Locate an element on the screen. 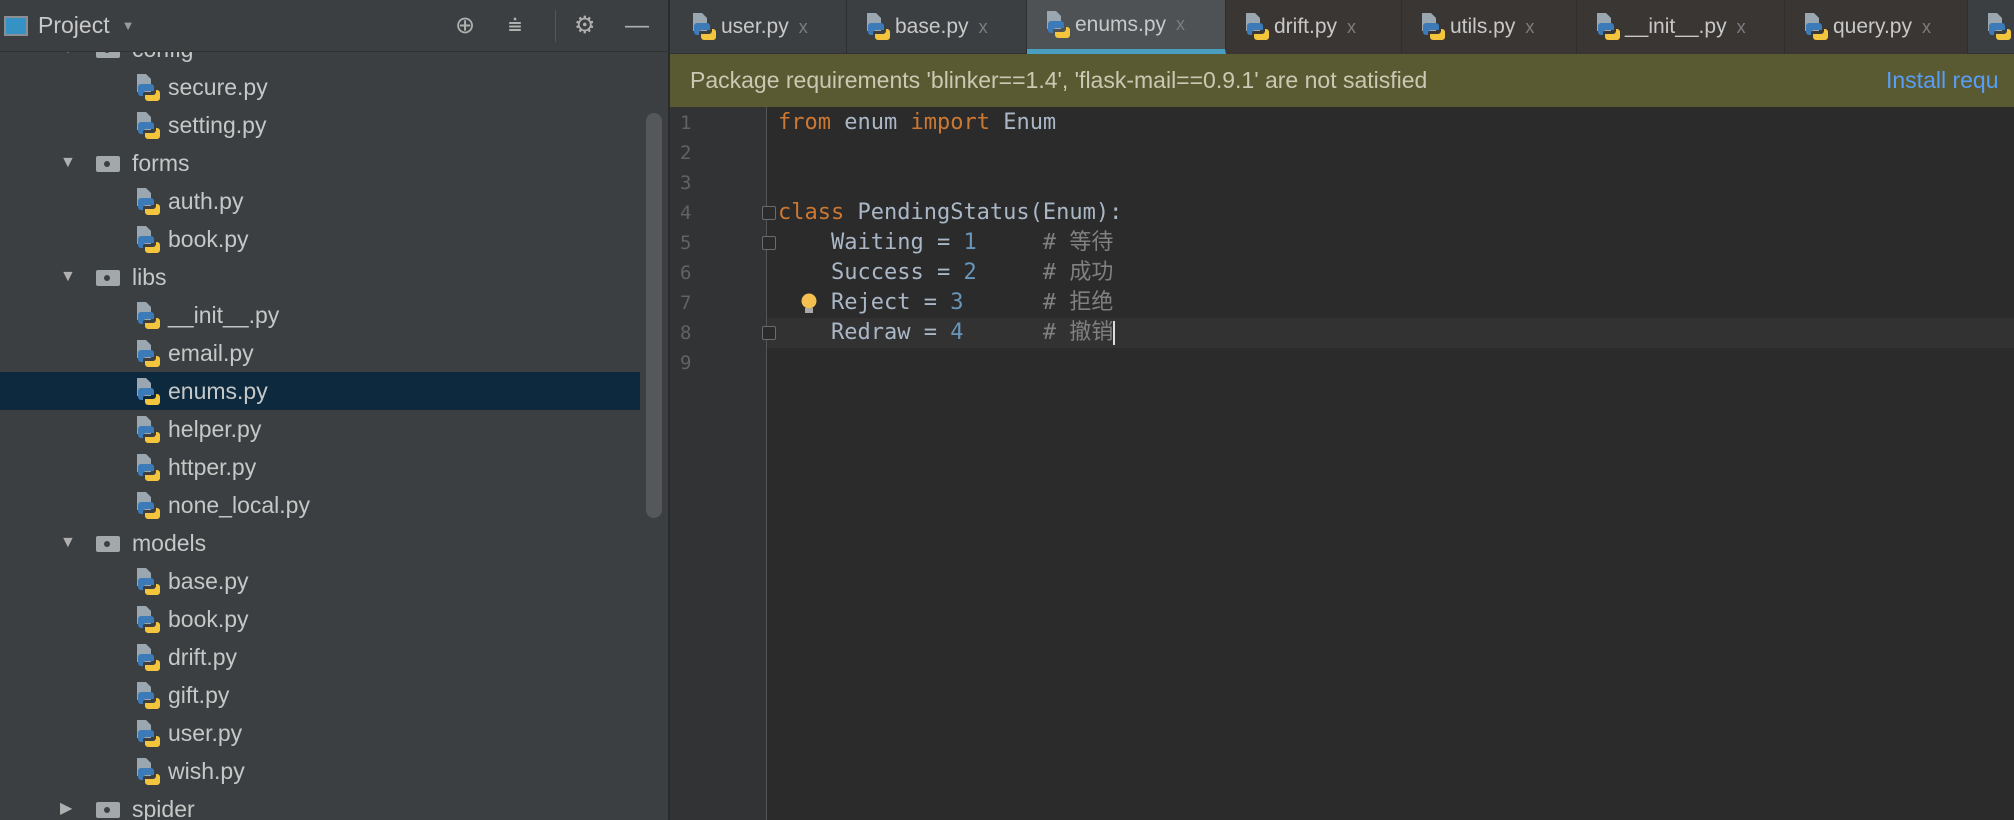 This screenshot has height=820, width=2014. folder-label: forms is located at coordinates (161, 163).